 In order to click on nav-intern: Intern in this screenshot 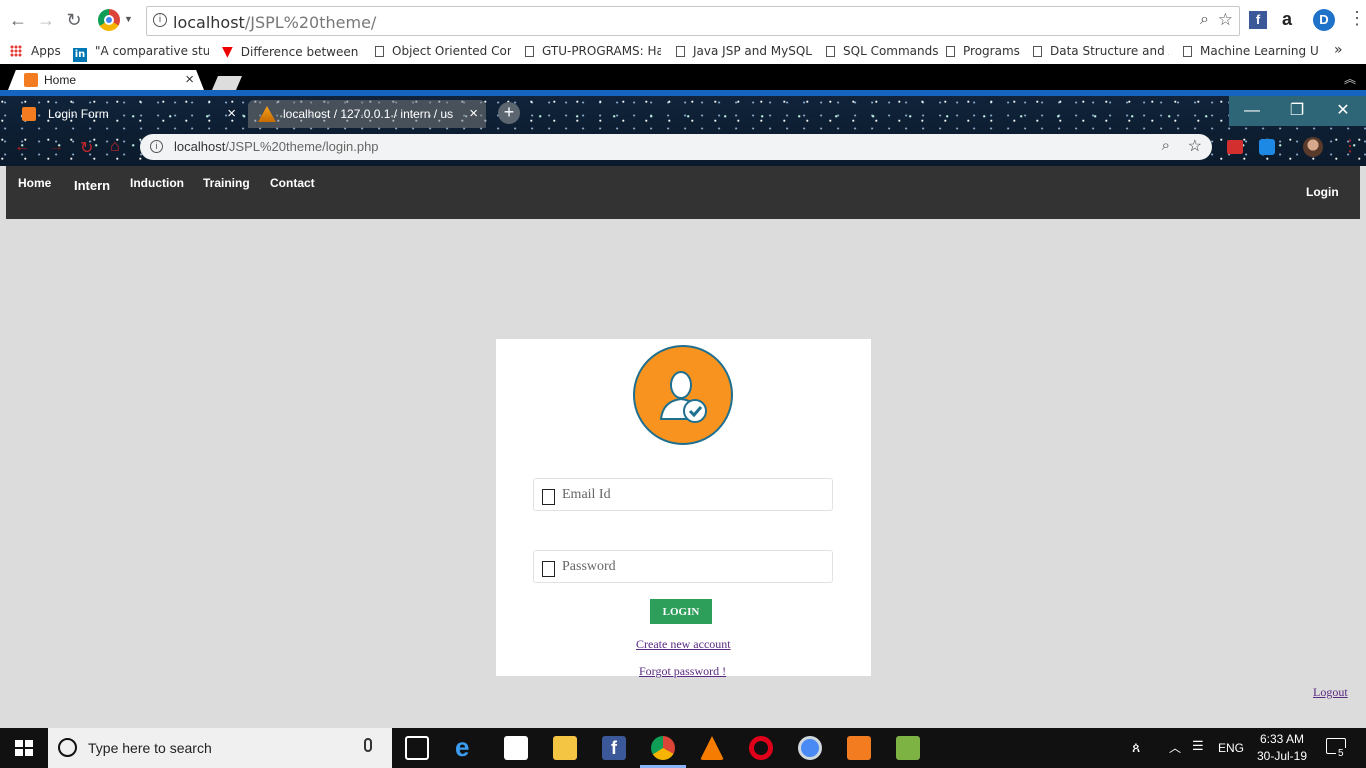, I will do `click(92, 185)`.